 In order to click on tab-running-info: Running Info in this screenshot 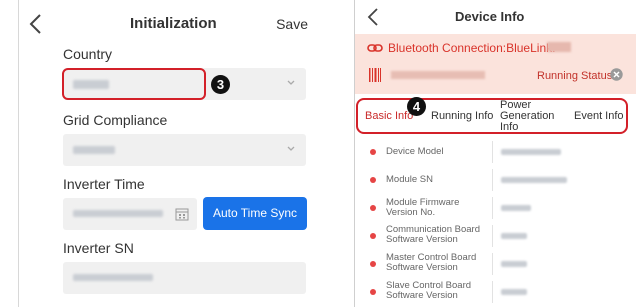, I will do `click(462, 116)`.